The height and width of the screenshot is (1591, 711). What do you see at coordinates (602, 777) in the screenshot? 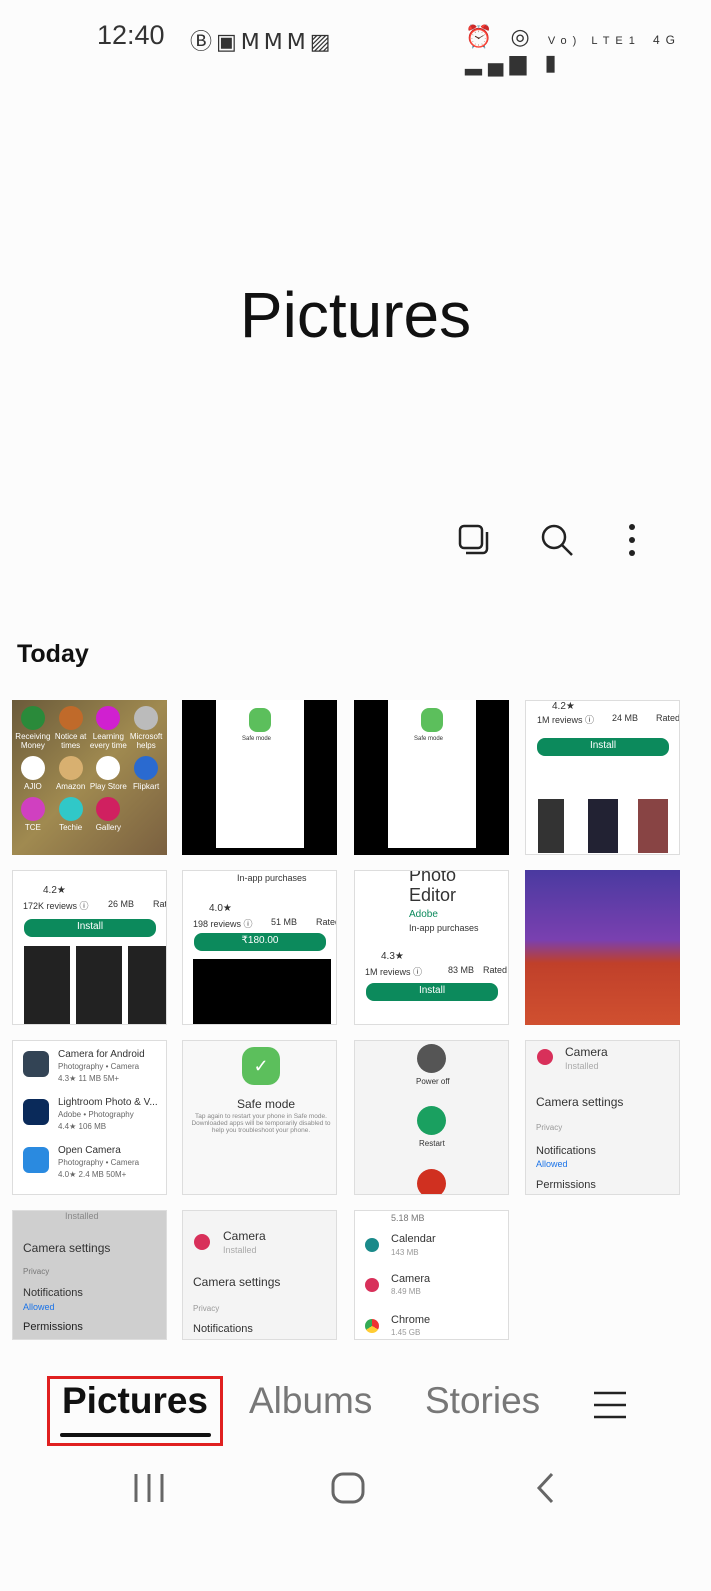
I see `thumbnail-play-store: 4.2★ 1M reviews ⓘ 24 MB Rated Install` at bounding box center [602, 777].